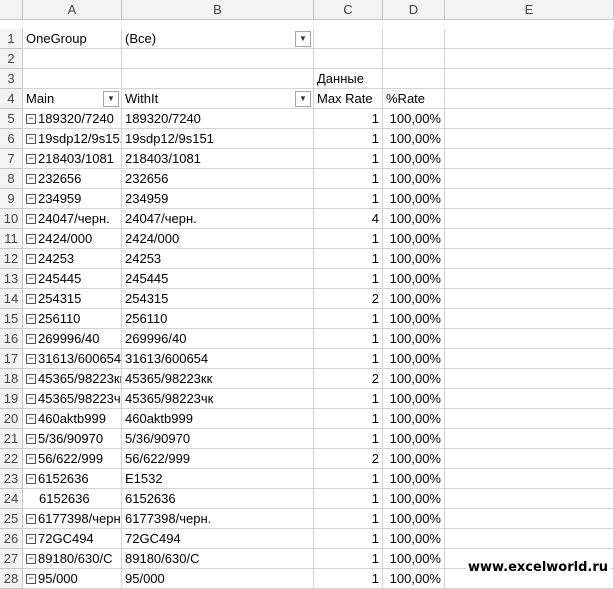 Image resolution: width=614 pixels, height=589 pixels. I want to click on withit-cell: 460aktb999, so click(218, 419).